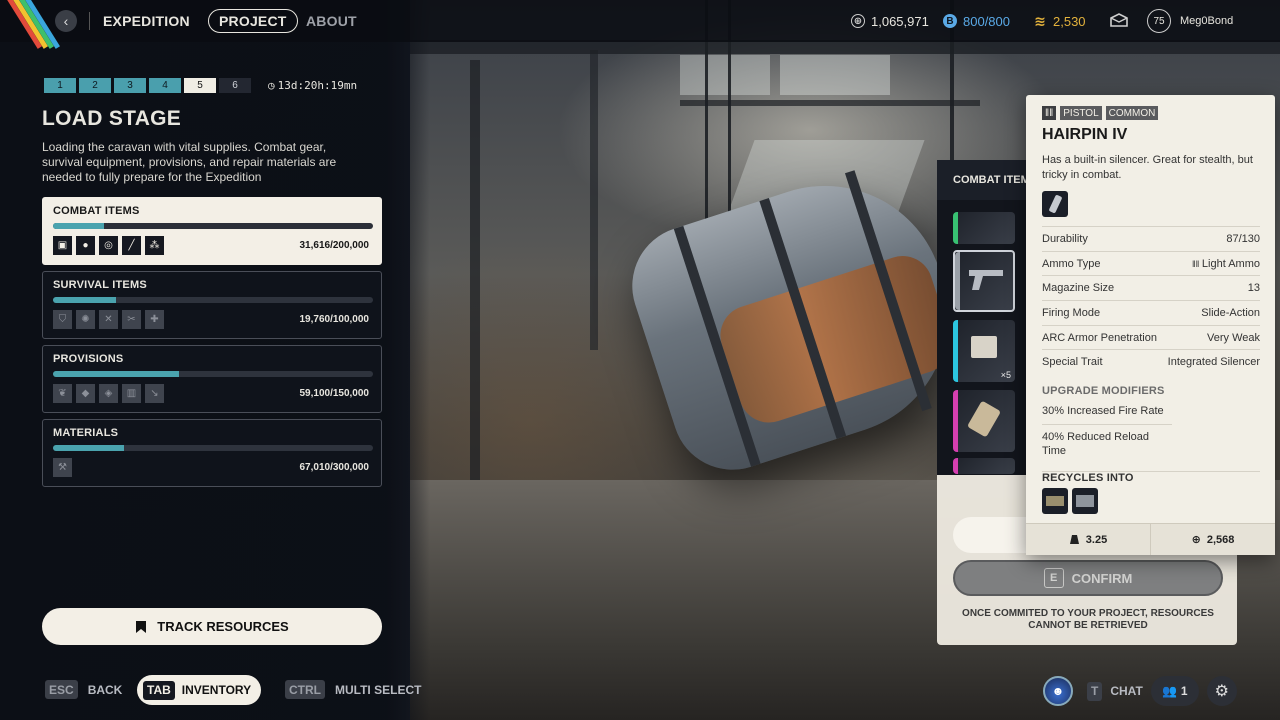  I want to click on stage-6: 6, so click(235, 85).